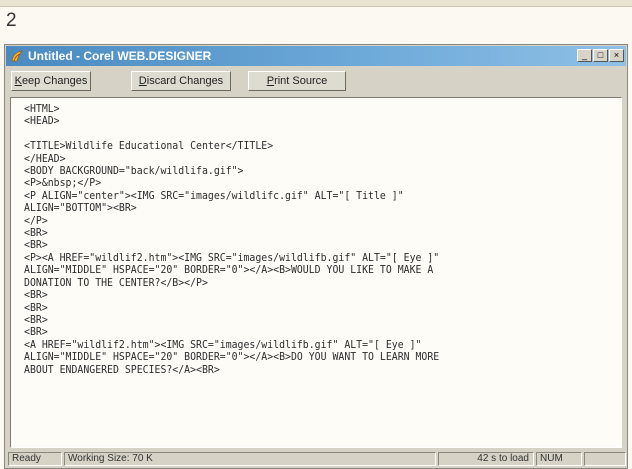  I want to click on minimize-button: _, so click(584, 55).